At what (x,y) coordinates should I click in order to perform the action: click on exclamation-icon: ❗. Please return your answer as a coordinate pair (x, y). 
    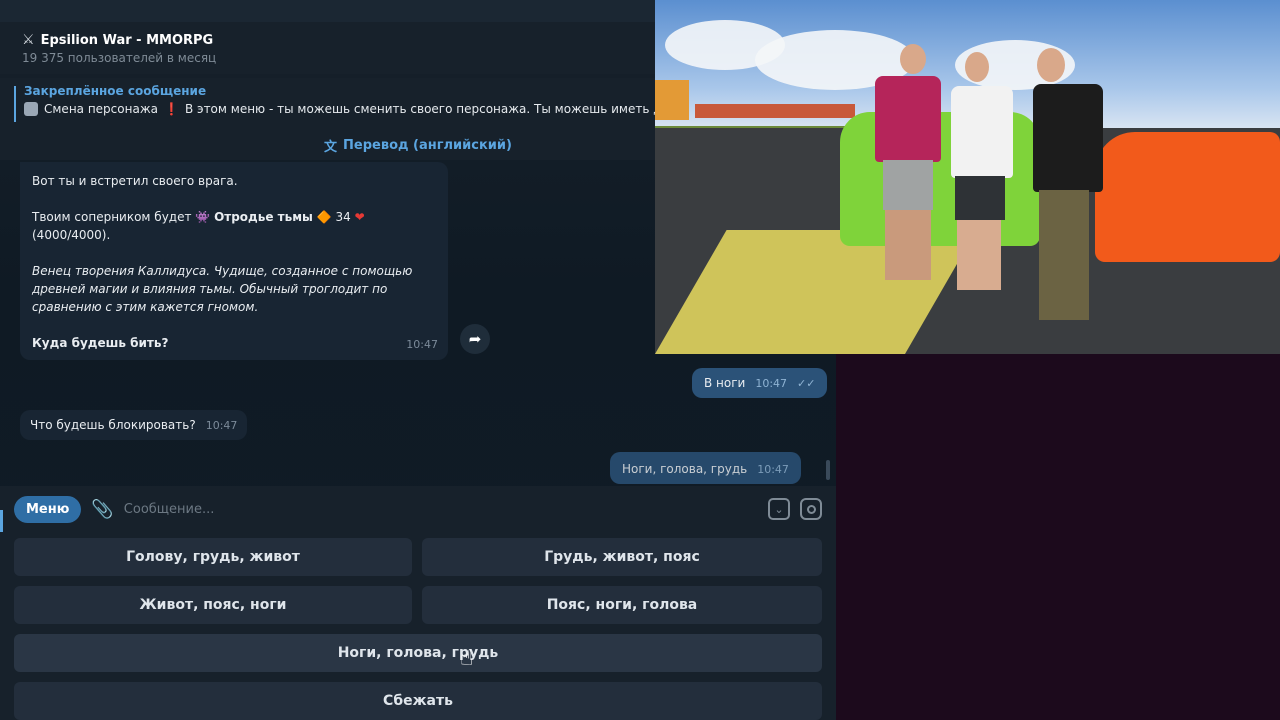
    Looking at the image, I should click on (171, 109).